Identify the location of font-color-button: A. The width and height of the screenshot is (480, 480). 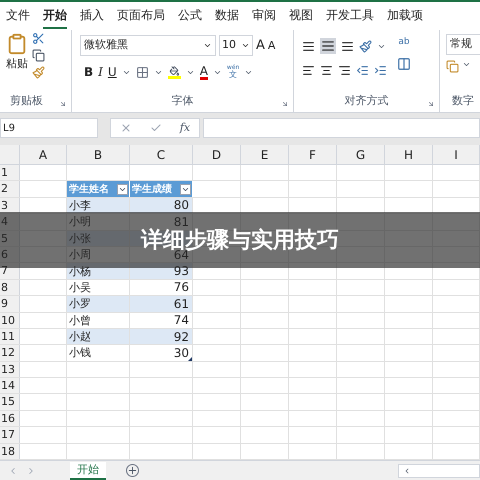
(204, 72).